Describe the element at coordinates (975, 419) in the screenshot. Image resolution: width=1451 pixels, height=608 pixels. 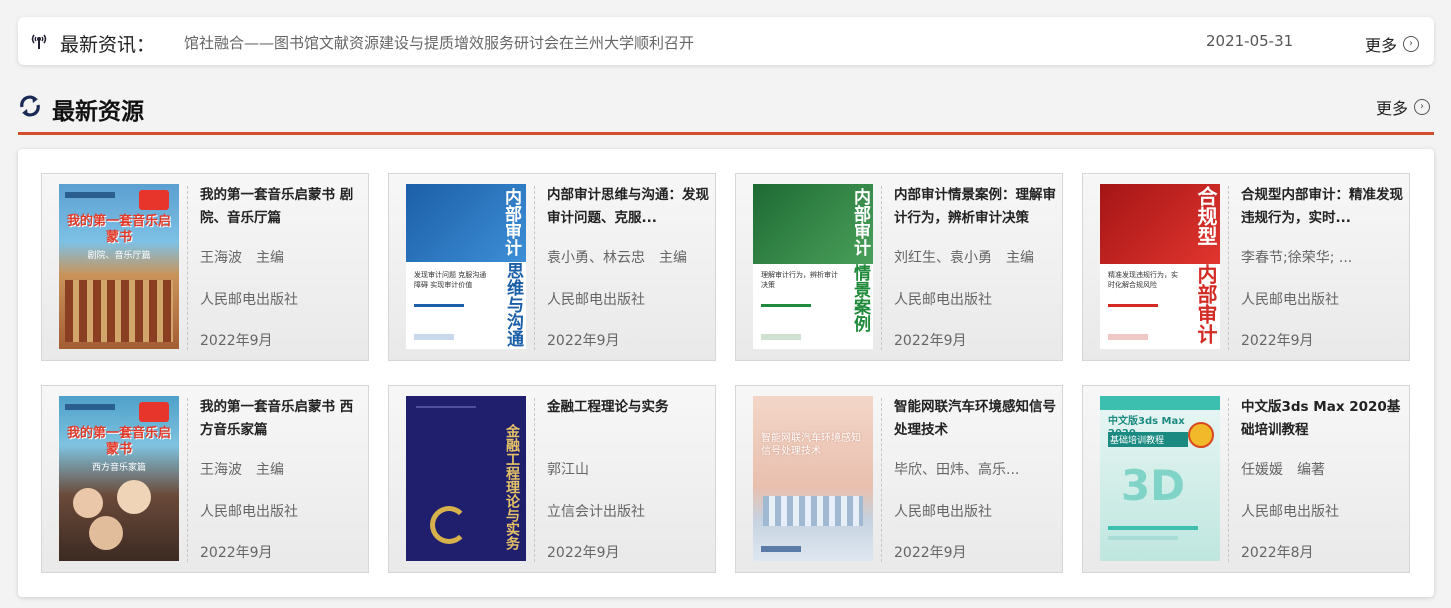
I see `book-title: 智能网联汽车环境感知信号处理技术` at that location.